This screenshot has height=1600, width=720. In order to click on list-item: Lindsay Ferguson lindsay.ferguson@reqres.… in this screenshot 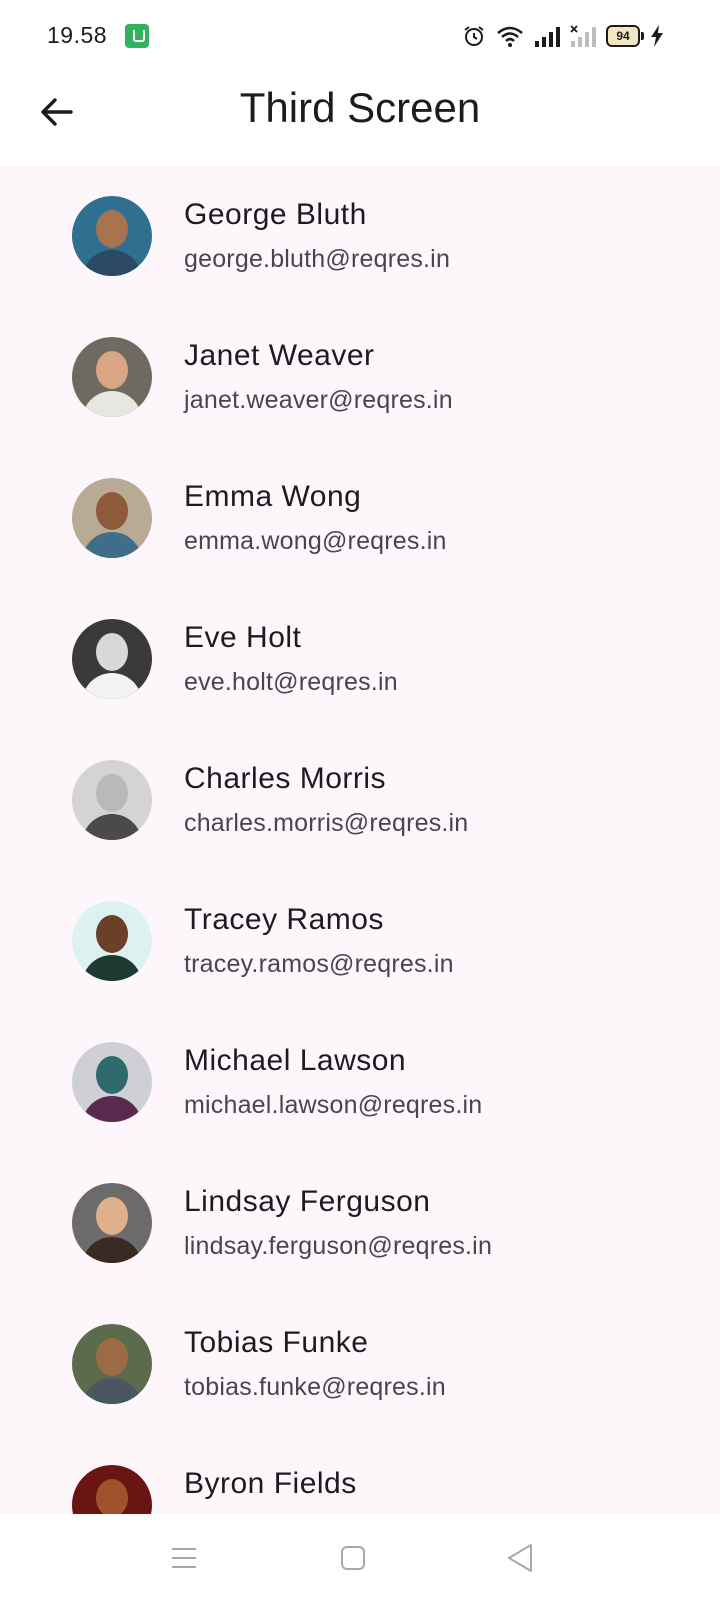, I will do `click(360, 1255)`.